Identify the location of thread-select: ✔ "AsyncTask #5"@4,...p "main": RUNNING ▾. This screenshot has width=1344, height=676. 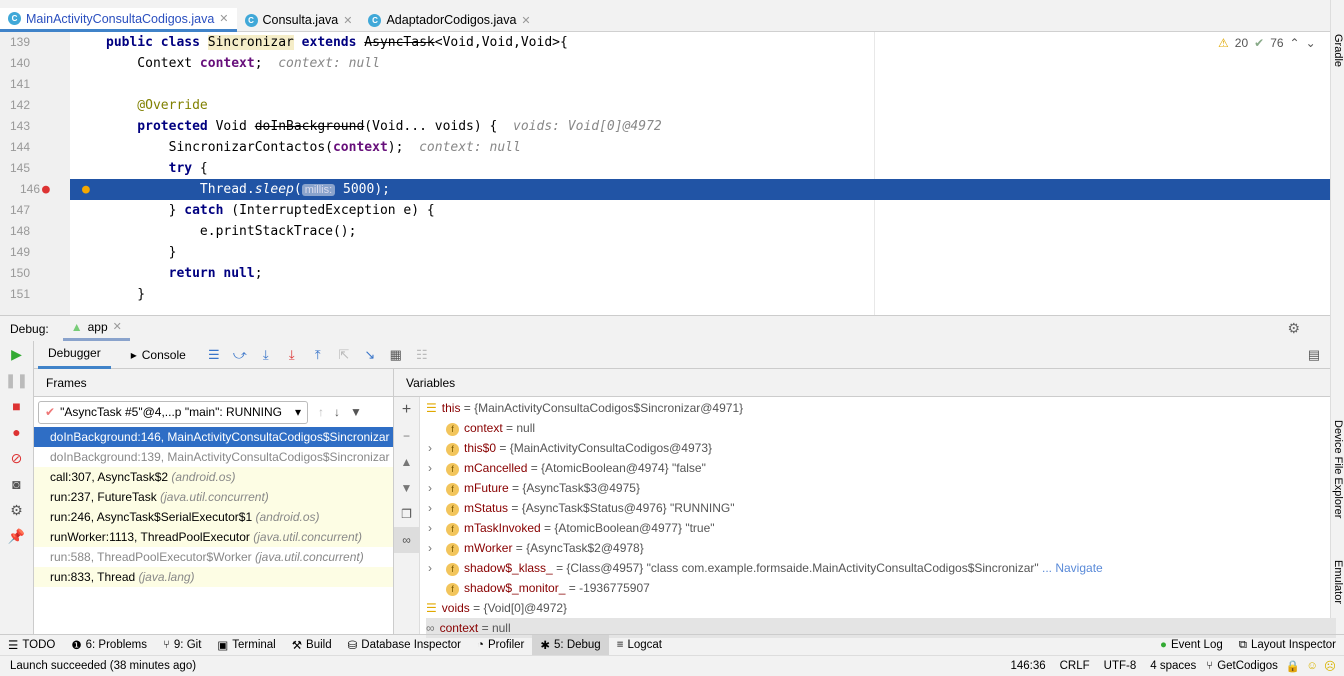
(173, 412).